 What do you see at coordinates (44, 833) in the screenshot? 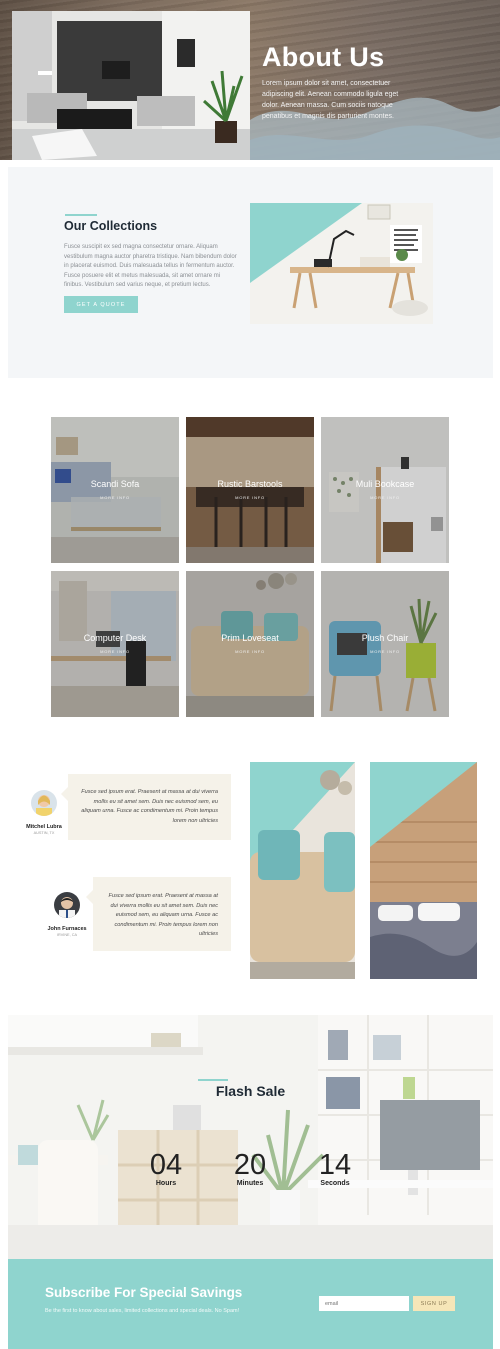
I see `testimonial-location: AUSTIN, TX` at bounding box center [44, 833].